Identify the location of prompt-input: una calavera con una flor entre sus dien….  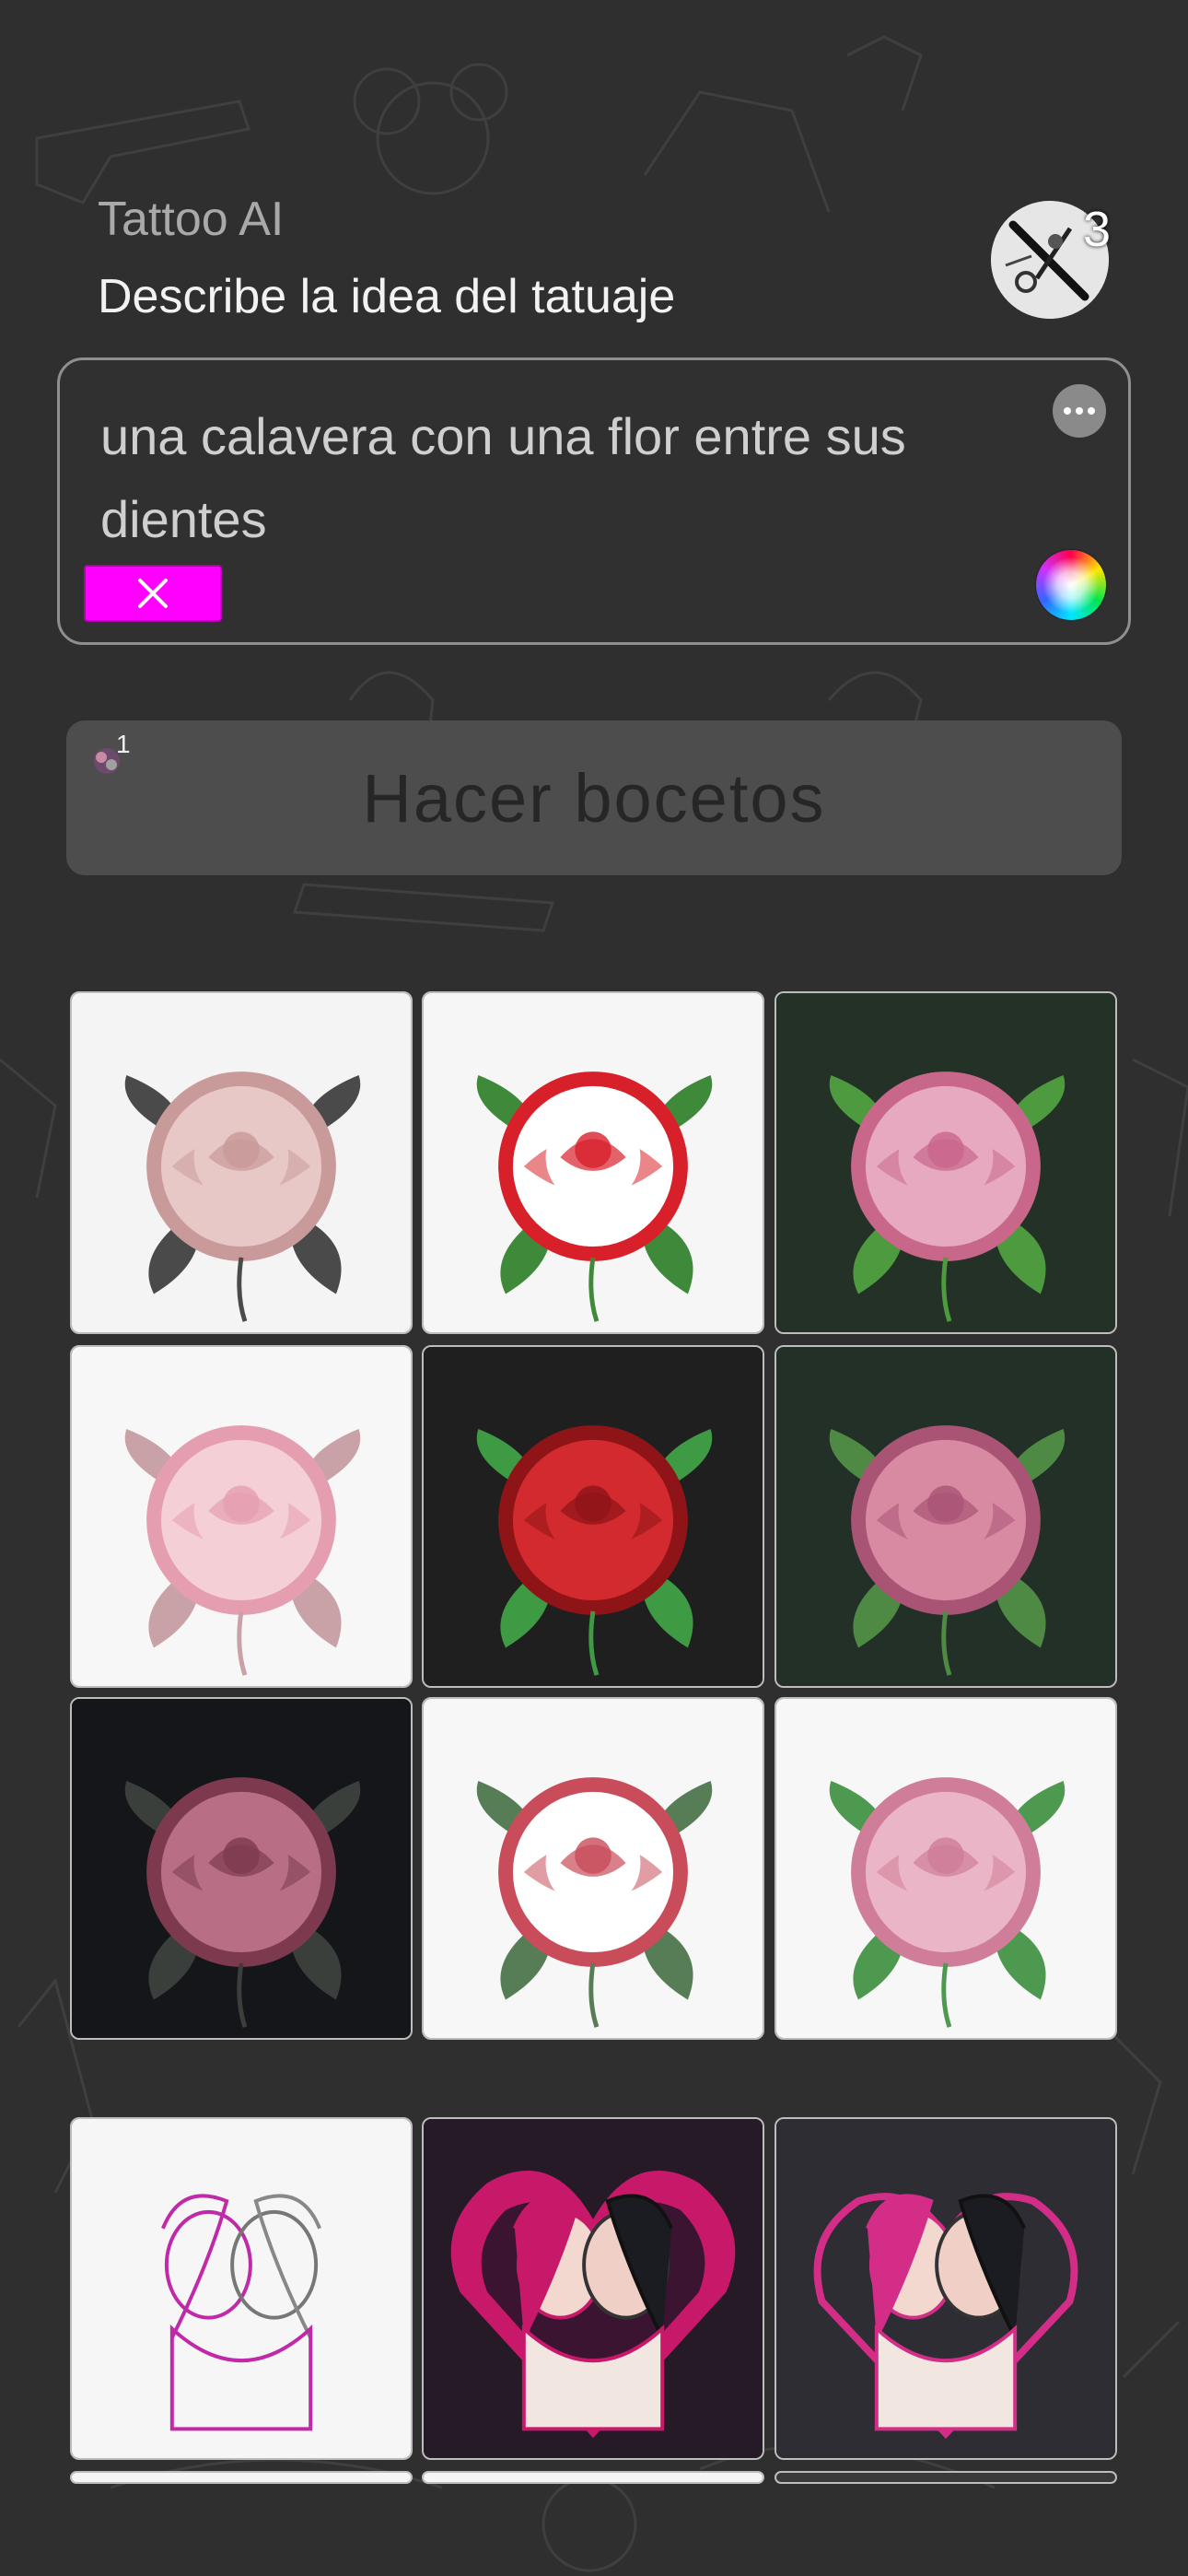
(560, 478).